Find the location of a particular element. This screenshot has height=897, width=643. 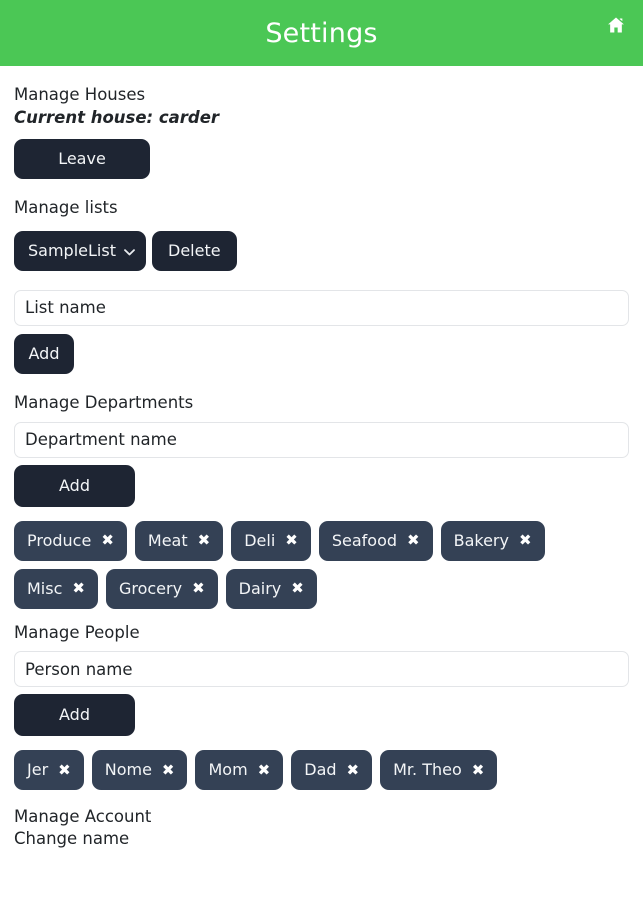

chip: Dad ✖ is located at coordinates (332, 770).